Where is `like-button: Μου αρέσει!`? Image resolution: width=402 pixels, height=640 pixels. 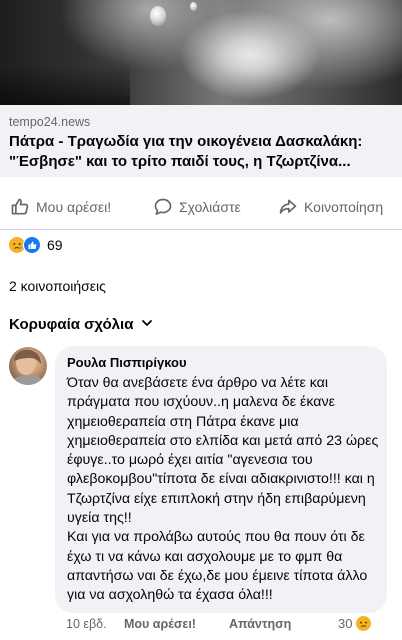 like-button: Μου αρέσει! is located at coordinates (60, 207).